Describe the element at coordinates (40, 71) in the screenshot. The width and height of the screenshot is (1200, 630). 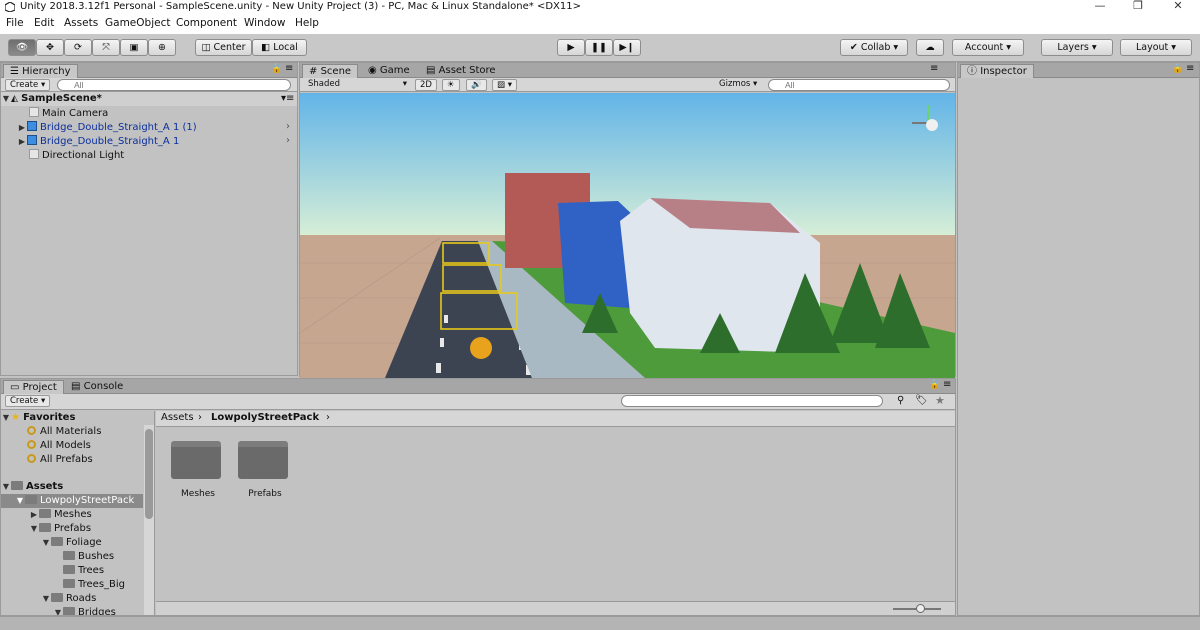
I see `tab-hierarchy: ☰ Hierarchy` at that location.